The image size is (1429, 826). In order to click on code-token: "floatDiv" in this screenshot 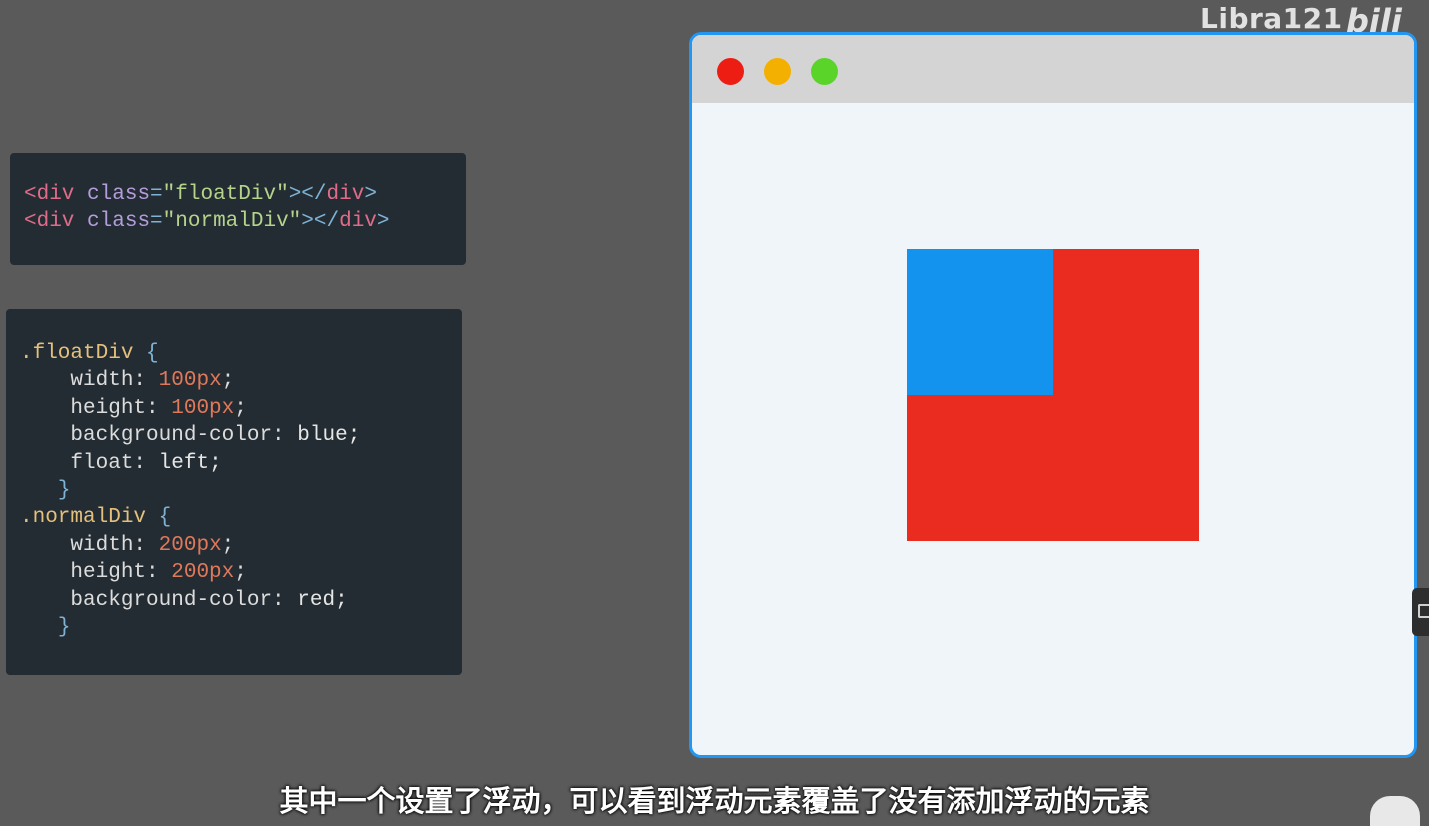, I will do `click(225, 194)`.